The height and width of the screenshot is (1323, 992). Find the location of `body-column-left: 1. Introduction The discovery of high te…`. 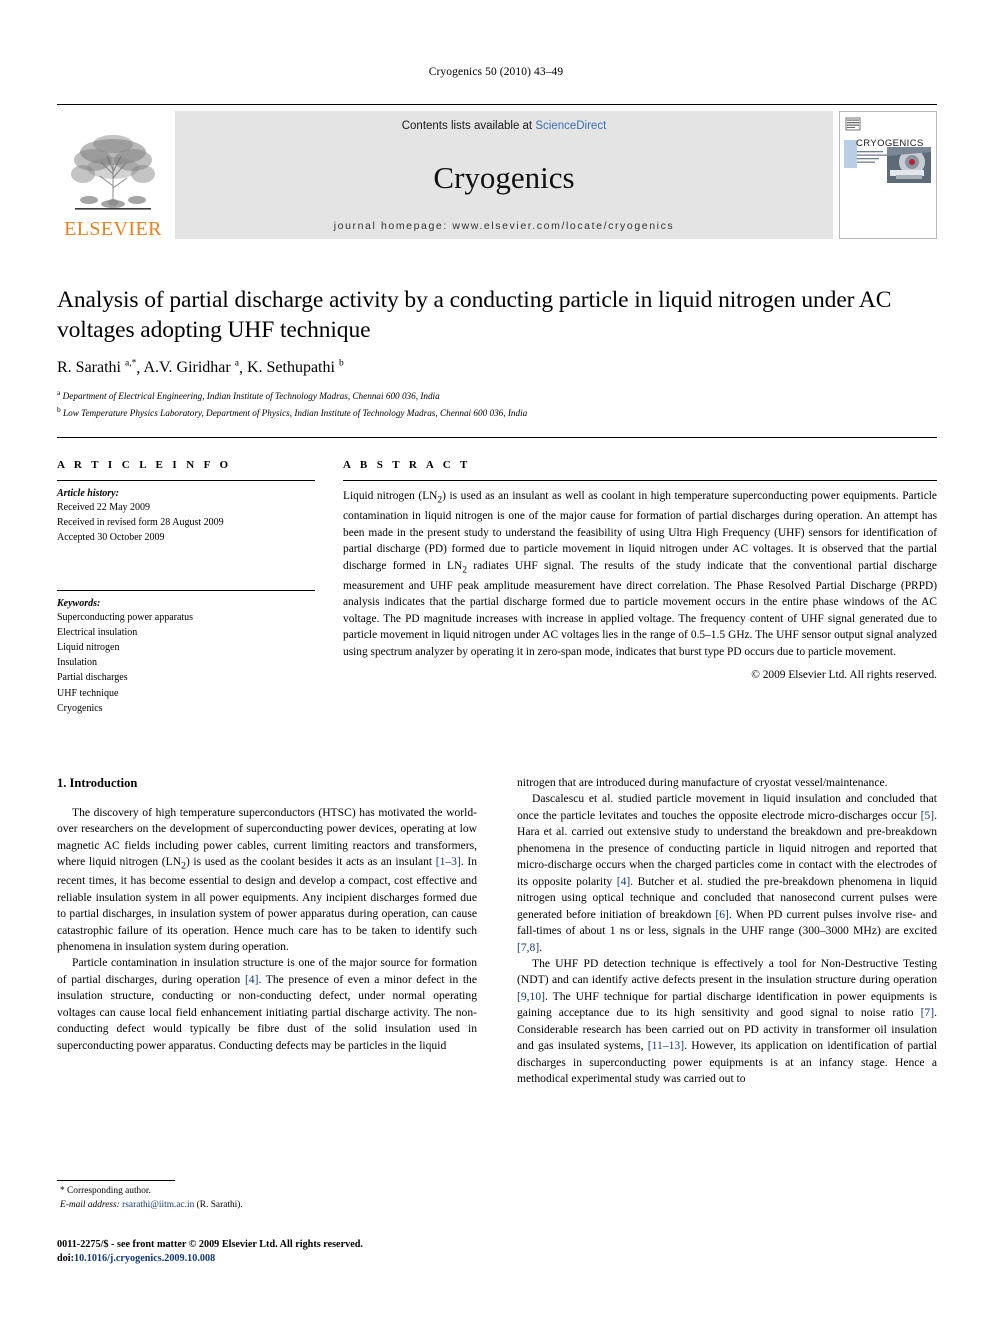

body-column-left: 1. Introduction The discovery of high te… is located at coordinates (267, 914).